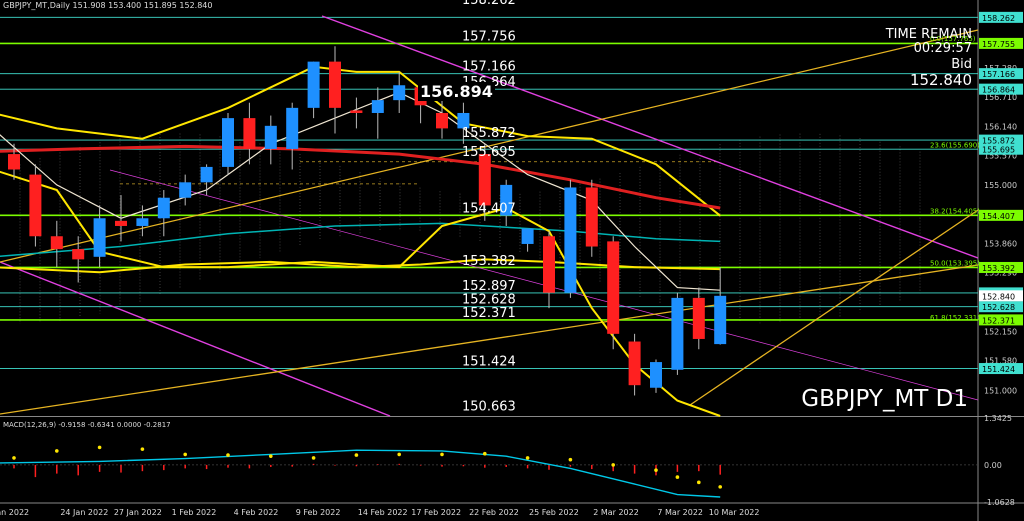  What do you see at coordinates (436, 512) in the screenshot?
I see `x-tick-label: 17 Feb 2022` at bounding box center [436, 512].